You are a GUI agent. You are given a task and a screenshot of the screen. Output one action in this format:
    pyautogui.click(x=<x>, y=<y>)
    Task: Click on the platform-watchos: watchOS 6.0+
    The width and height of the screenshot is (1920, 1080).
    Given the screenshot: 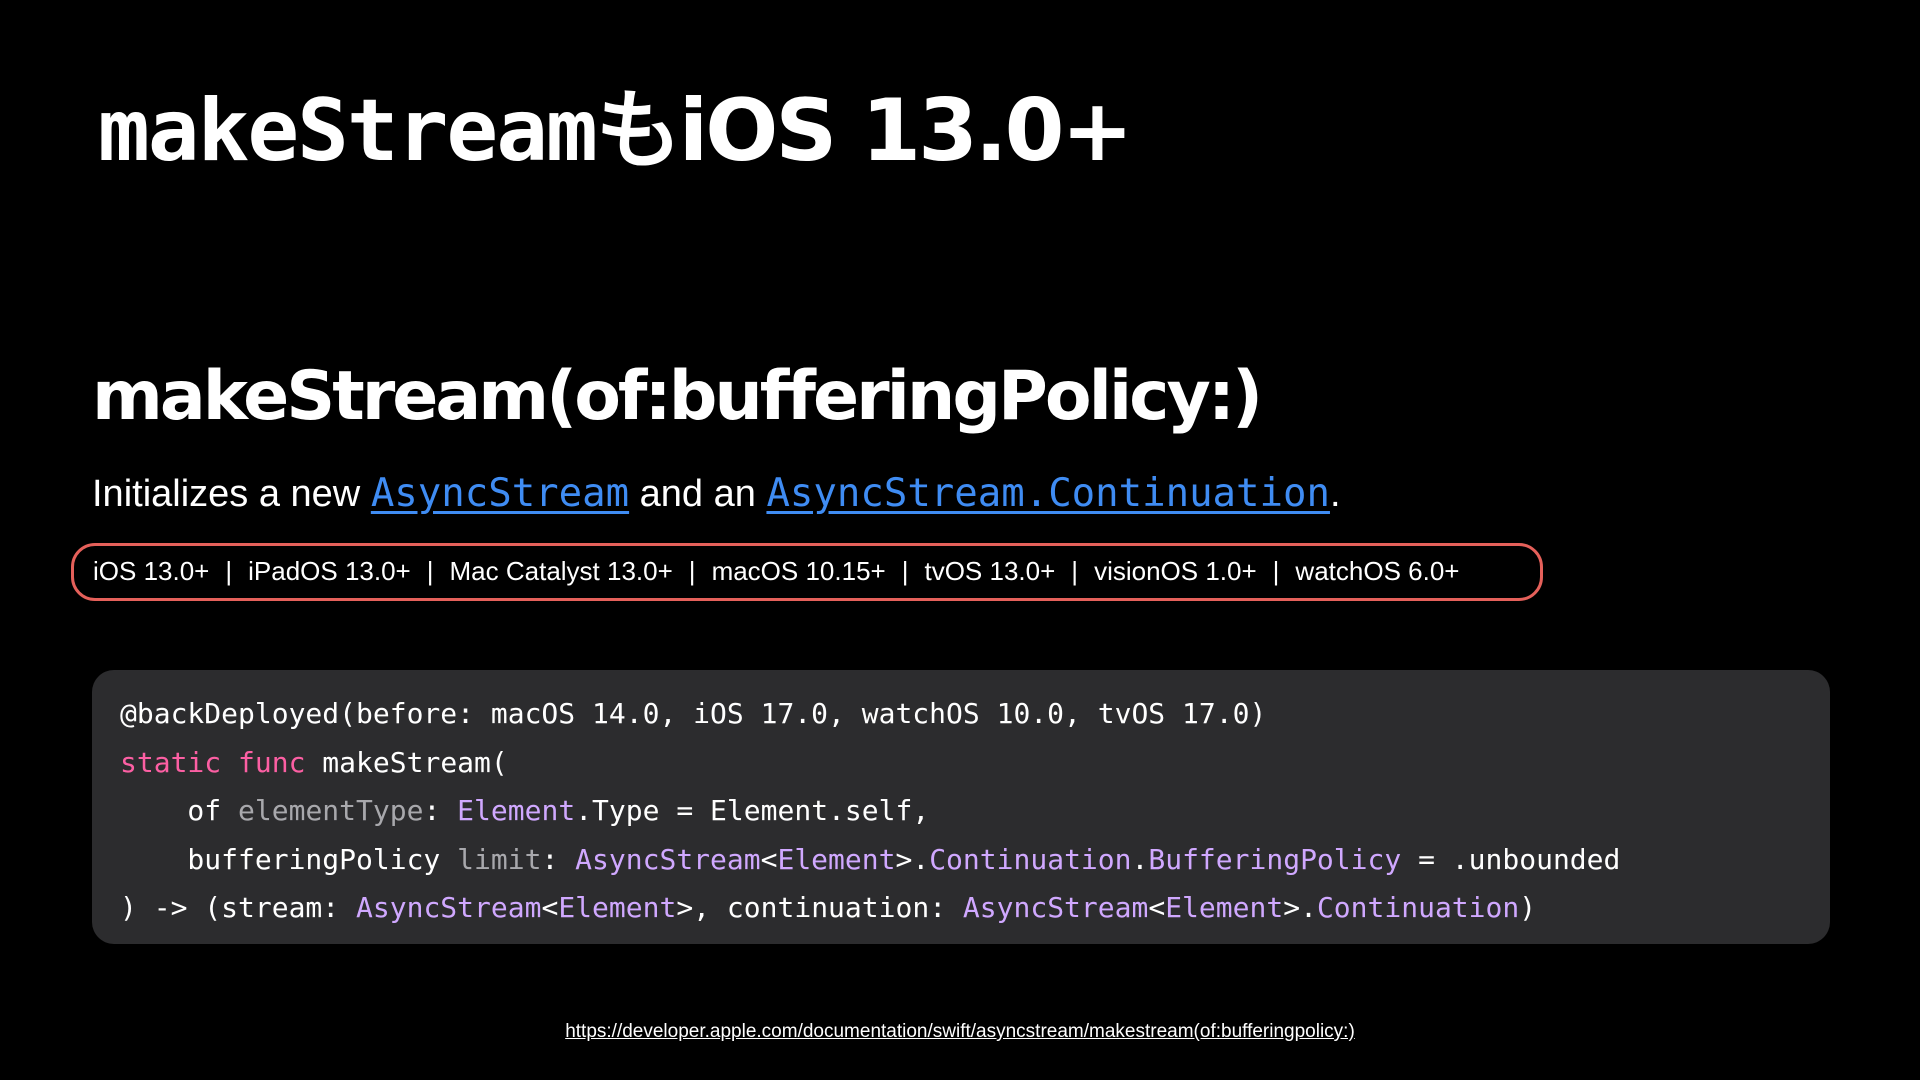 What is the action you would take?
    pyautogui.click(x=1377, y=571)
    